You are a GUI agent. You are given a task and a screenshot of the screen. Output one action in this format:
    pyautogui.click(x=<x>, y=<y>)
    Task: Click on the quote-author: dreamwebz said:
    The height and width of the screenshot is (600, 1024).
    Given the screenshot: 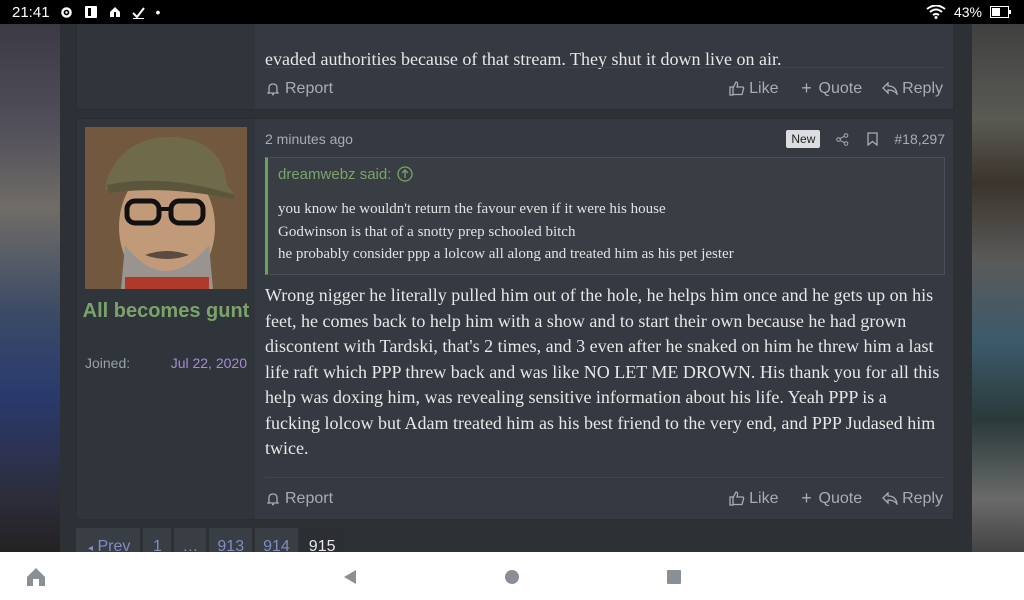 What is the action you would take?
    pyautogui.click(x=335, y=174)
    